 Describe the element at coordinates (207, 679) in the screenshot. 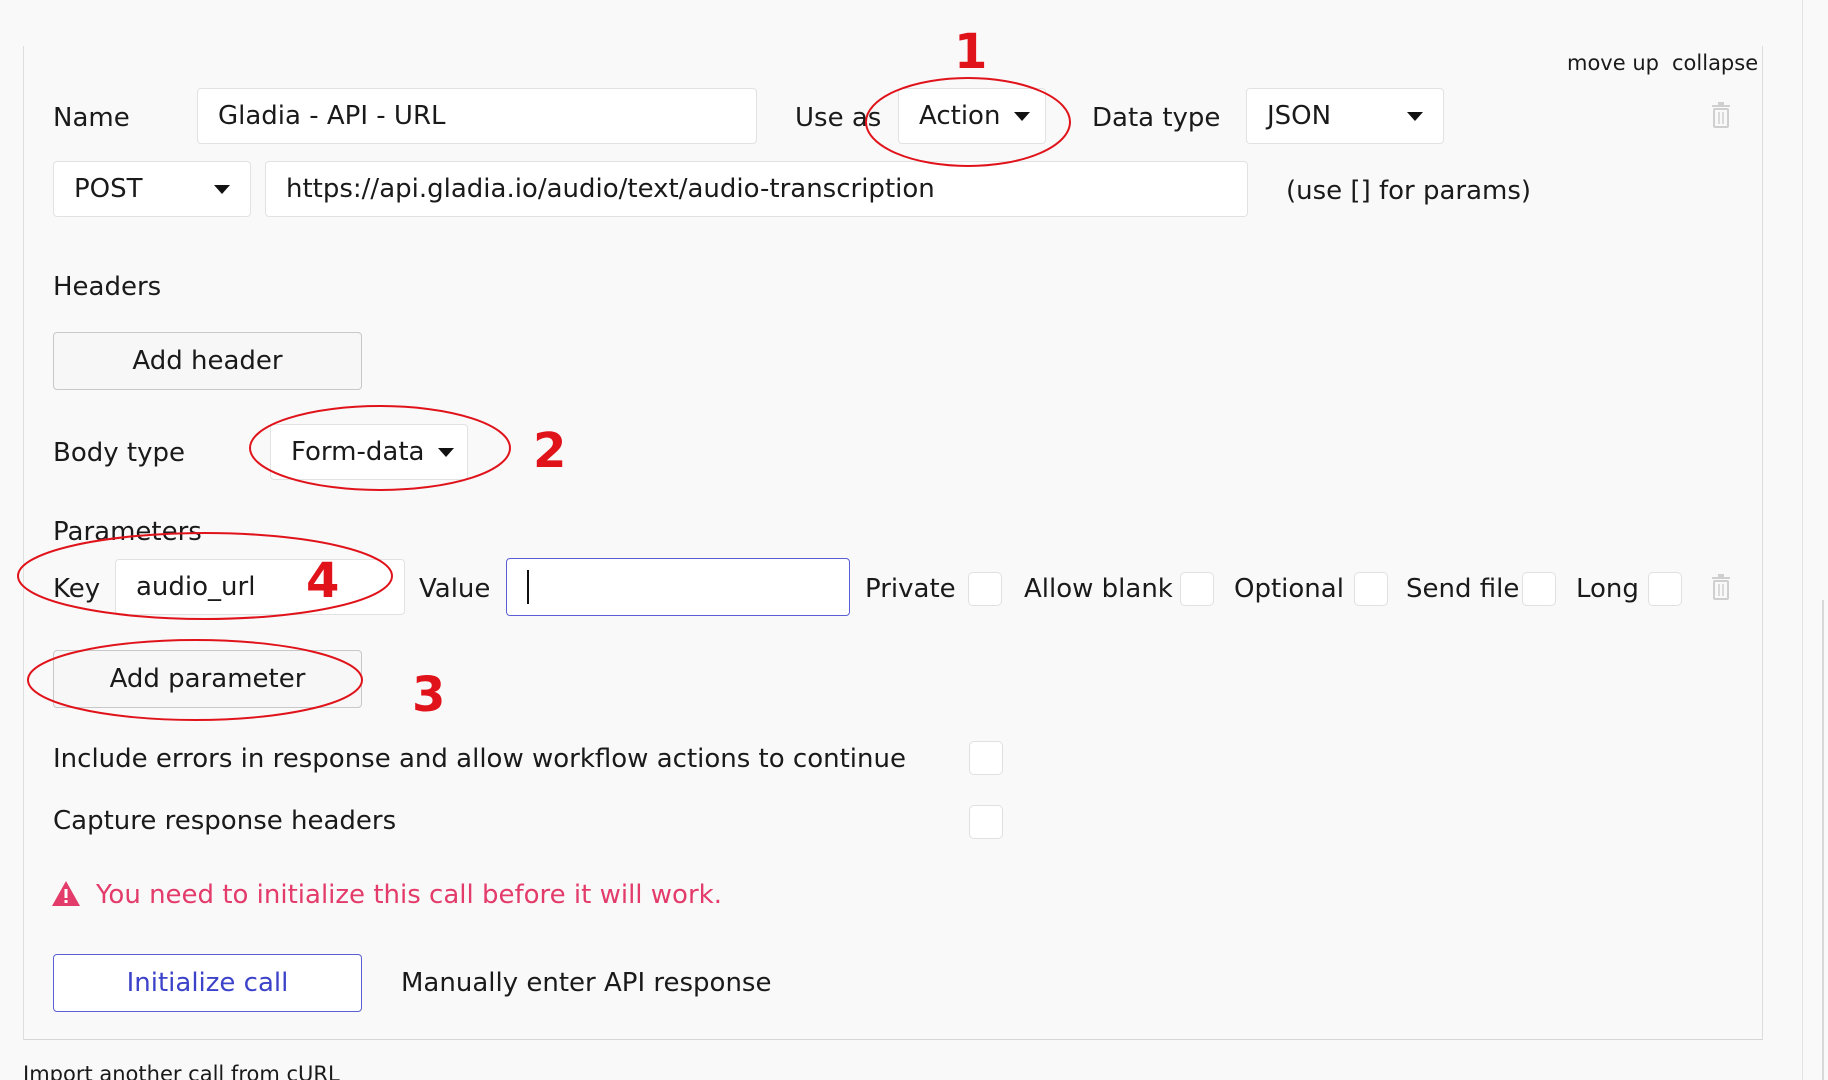

I see `add-parameter-button: Add parameter` at that location.